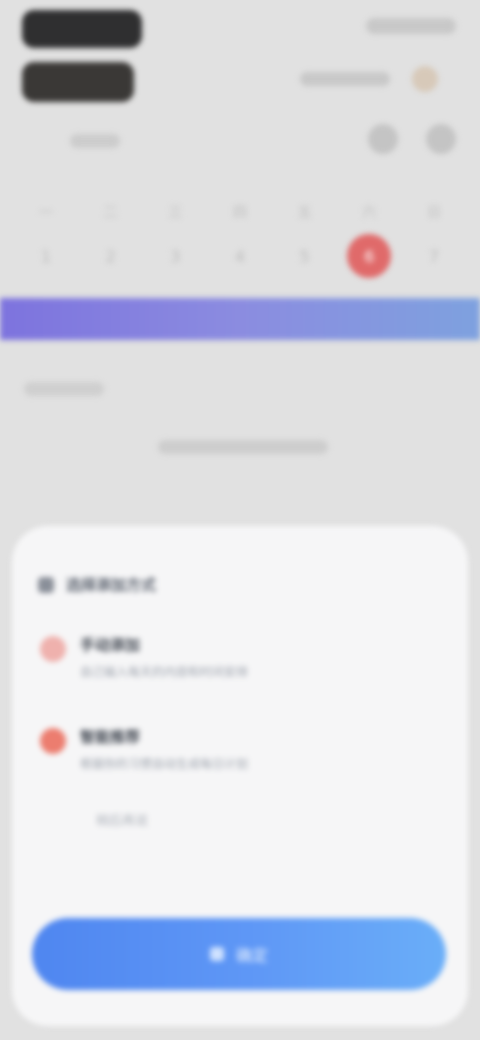  I want to click on date-number: 2, so click(110, 256).